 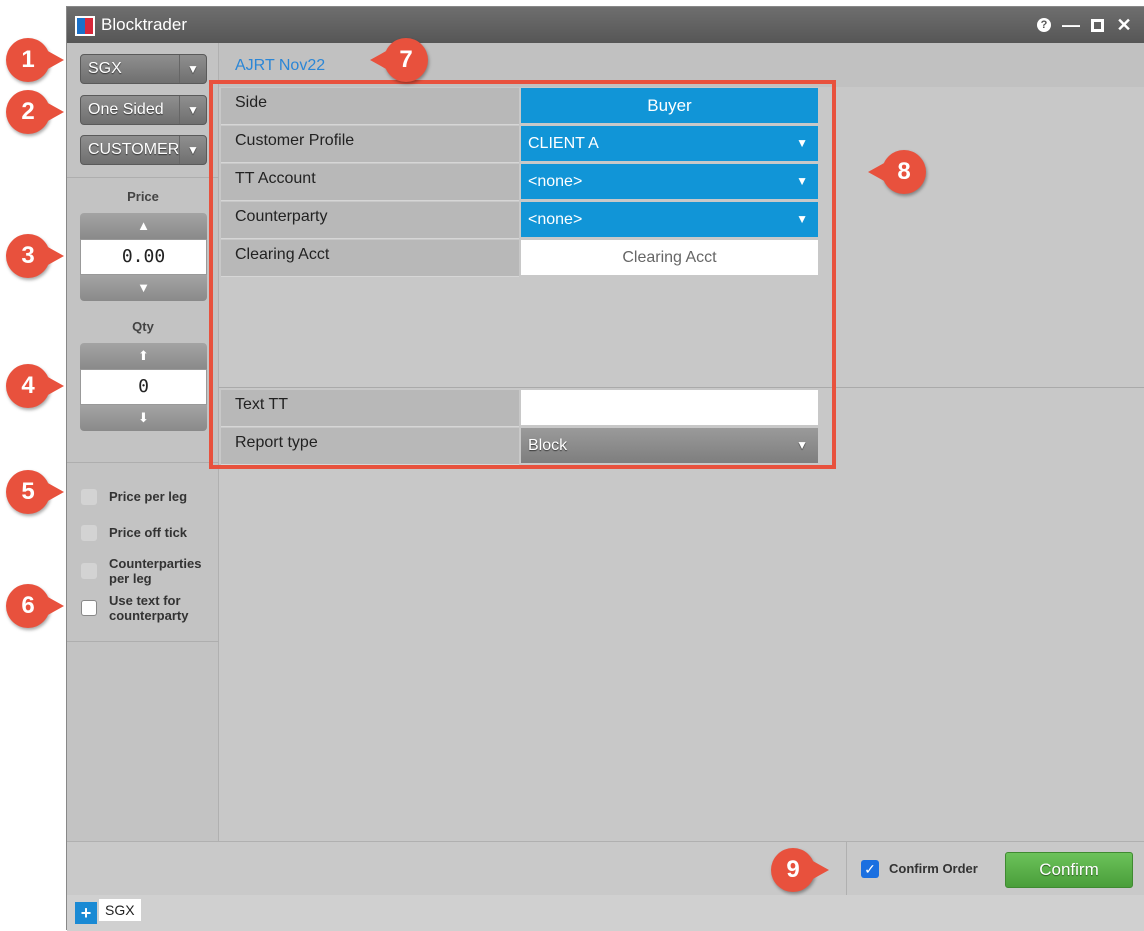 I want to click on close-icon: ✕, so click(x=1124, y=25).